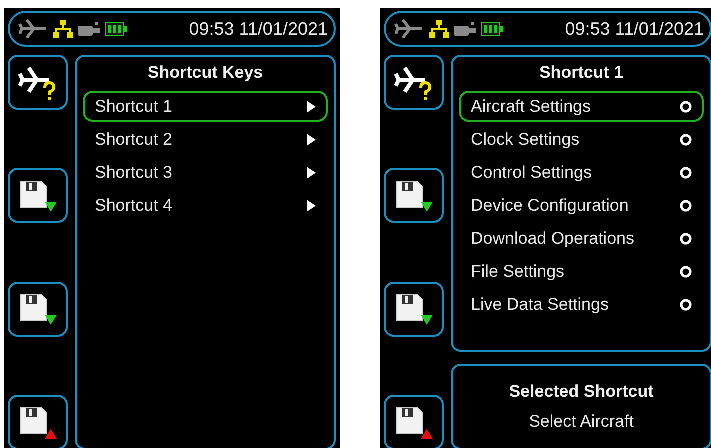 The height and width of the screenshot is (448, 711). What do you see at coordinates (205, 205) in the screenshot?
I see `menu-item: Shortcut 4` at bounding box center [205, 205].